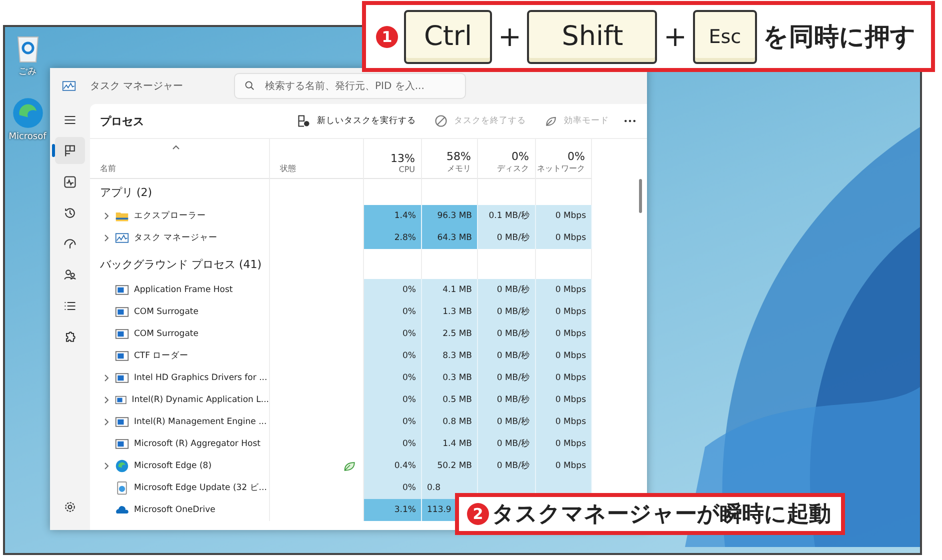 This screenshot has height=560, width=942. What do you see at coordinates (450, 378) in the screenshot?
I see `memory-cell: 0.3 MB` at bounding box center [450, 378].